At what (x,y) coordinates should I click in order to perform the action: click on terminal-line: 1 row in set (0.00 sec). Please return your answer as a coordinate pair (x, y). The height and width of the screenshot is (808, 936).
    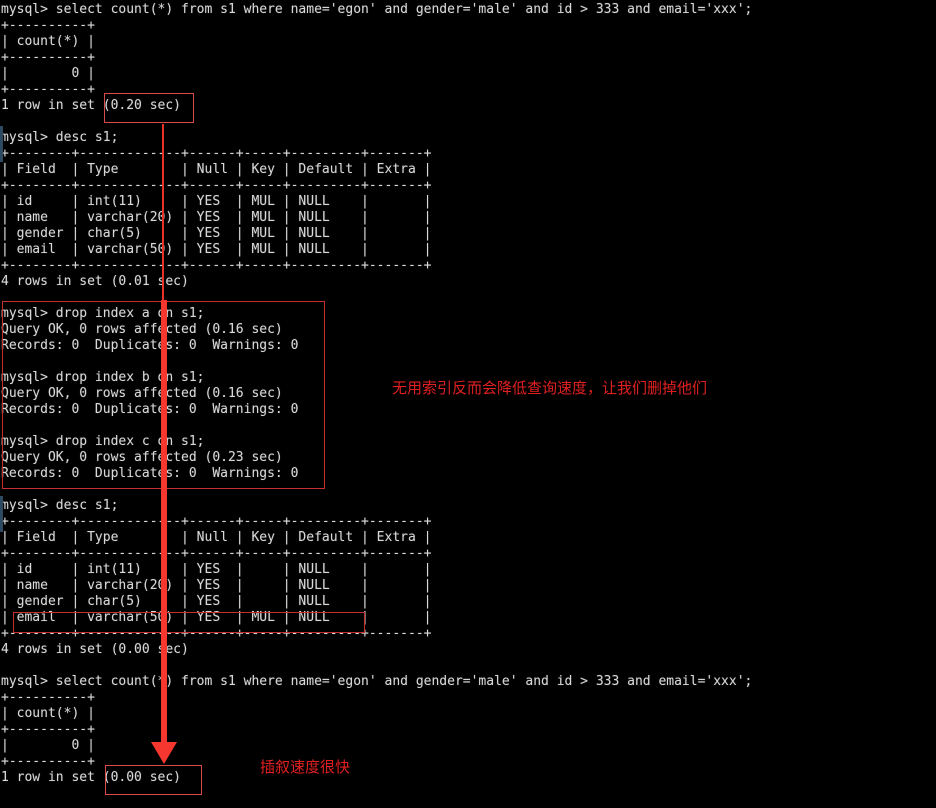
    Looking at the image, I should click on (91, 777).